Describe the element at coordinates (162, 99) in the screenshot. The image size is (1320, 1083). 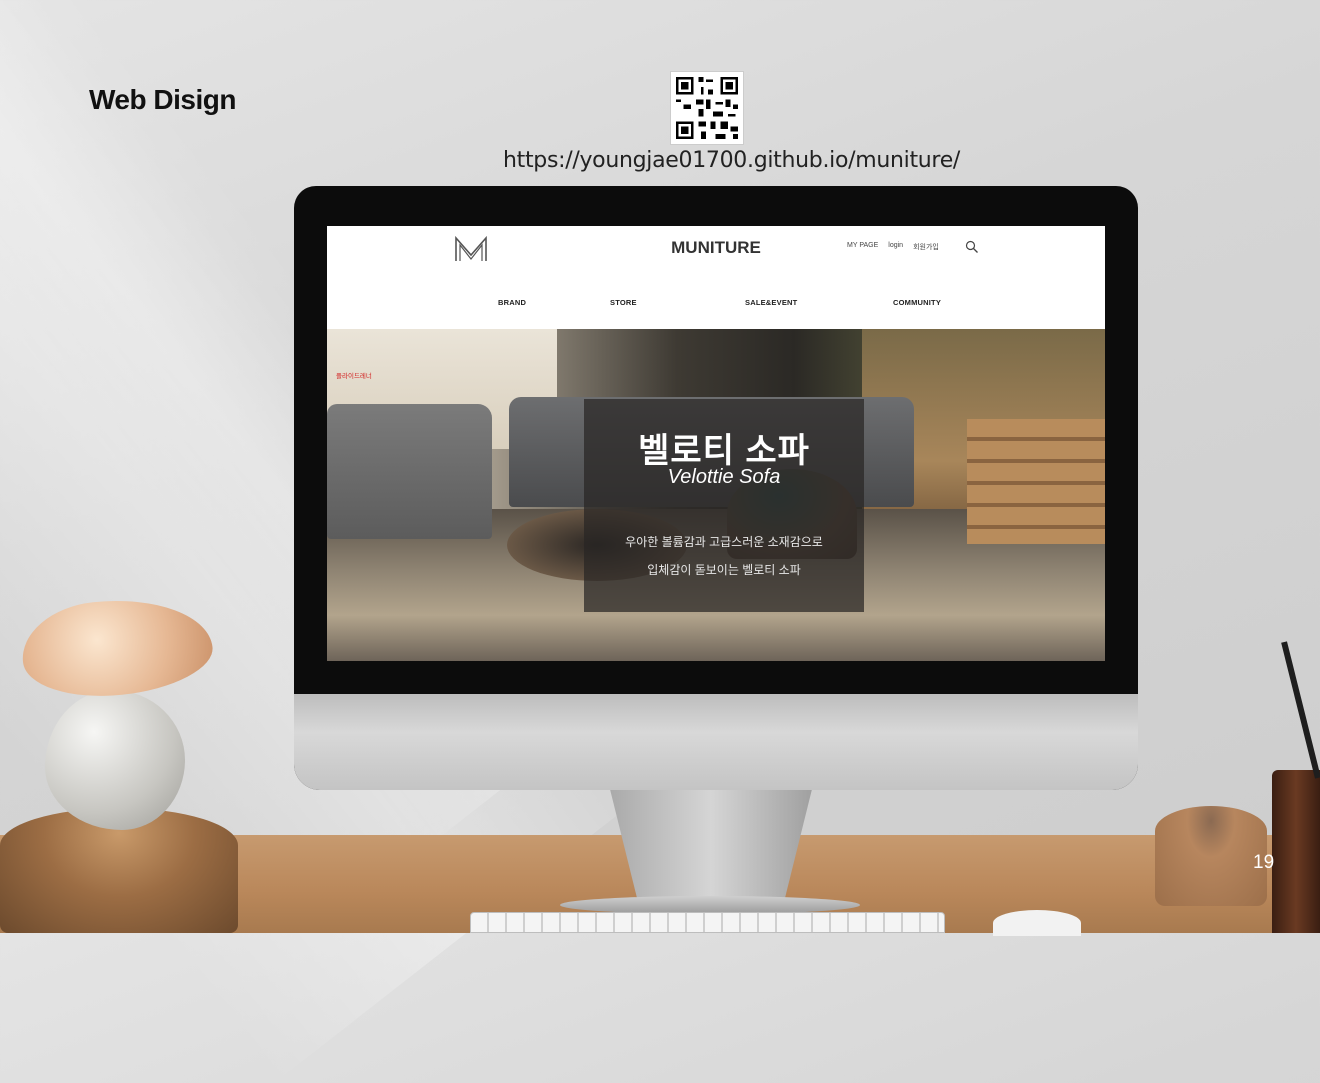
I see `slide-title: Web Disign` at that location.